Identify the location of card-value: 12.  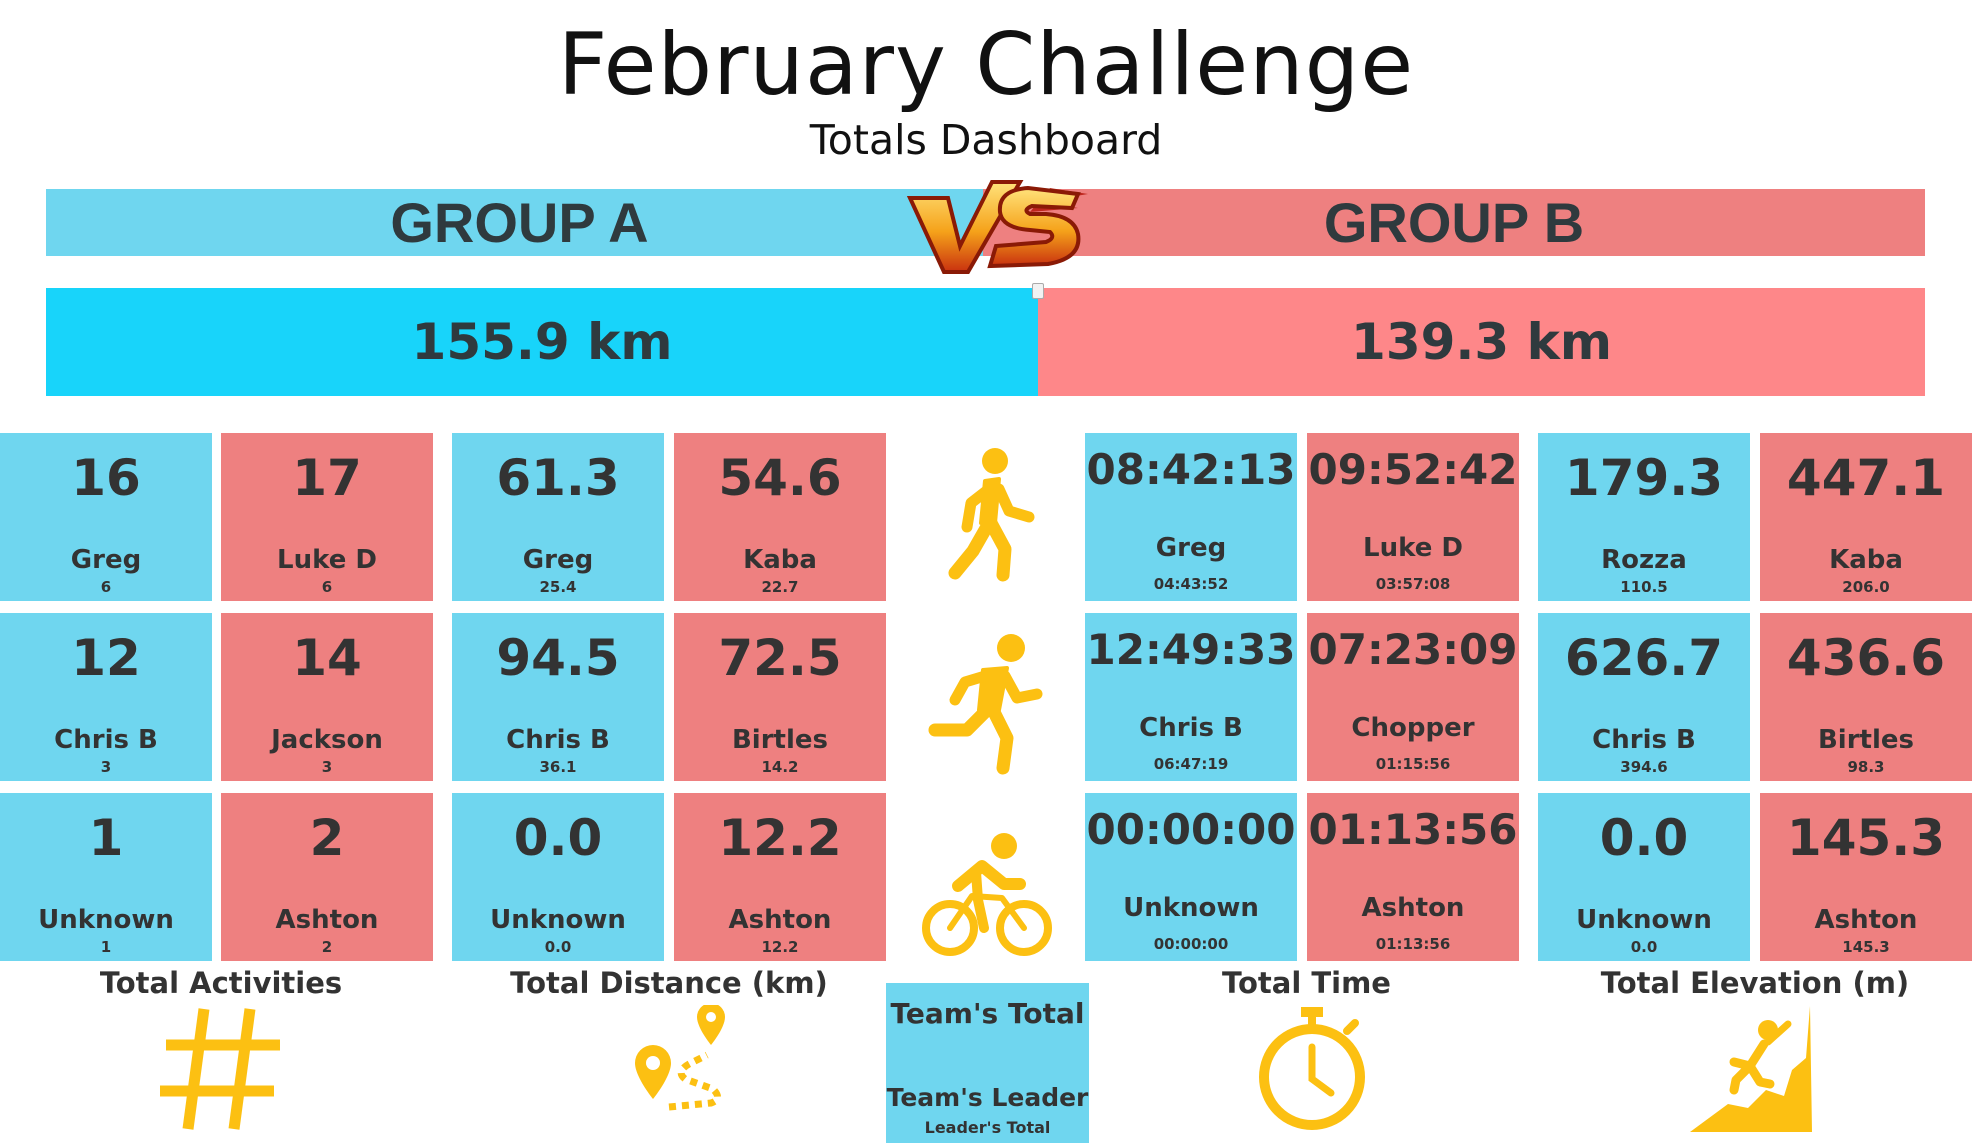
(106, 658).